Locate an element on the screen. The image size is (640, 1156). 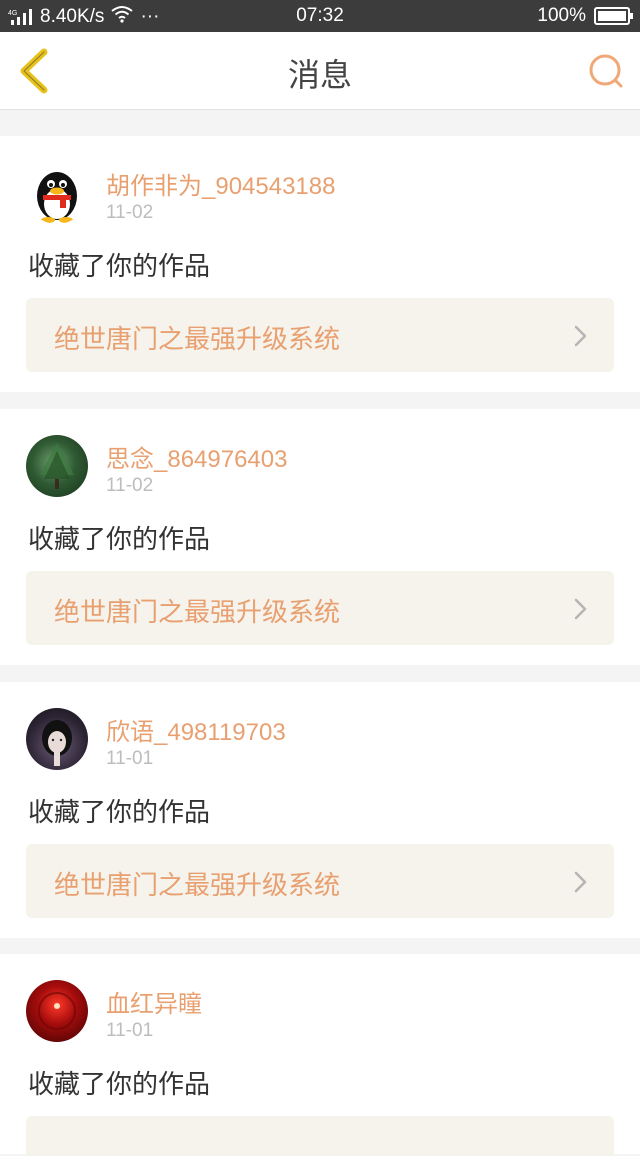
username: 血红异瞳 is located at coordinates (154, 1001).